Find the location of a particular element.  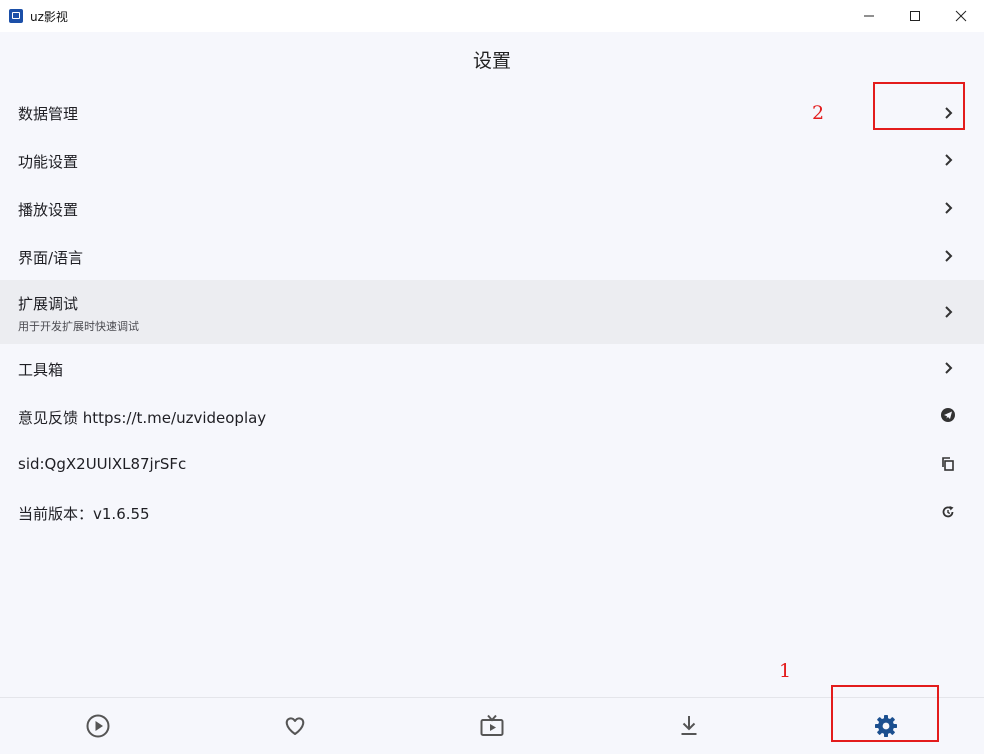

close-icon is located at coordinates (961, 16).